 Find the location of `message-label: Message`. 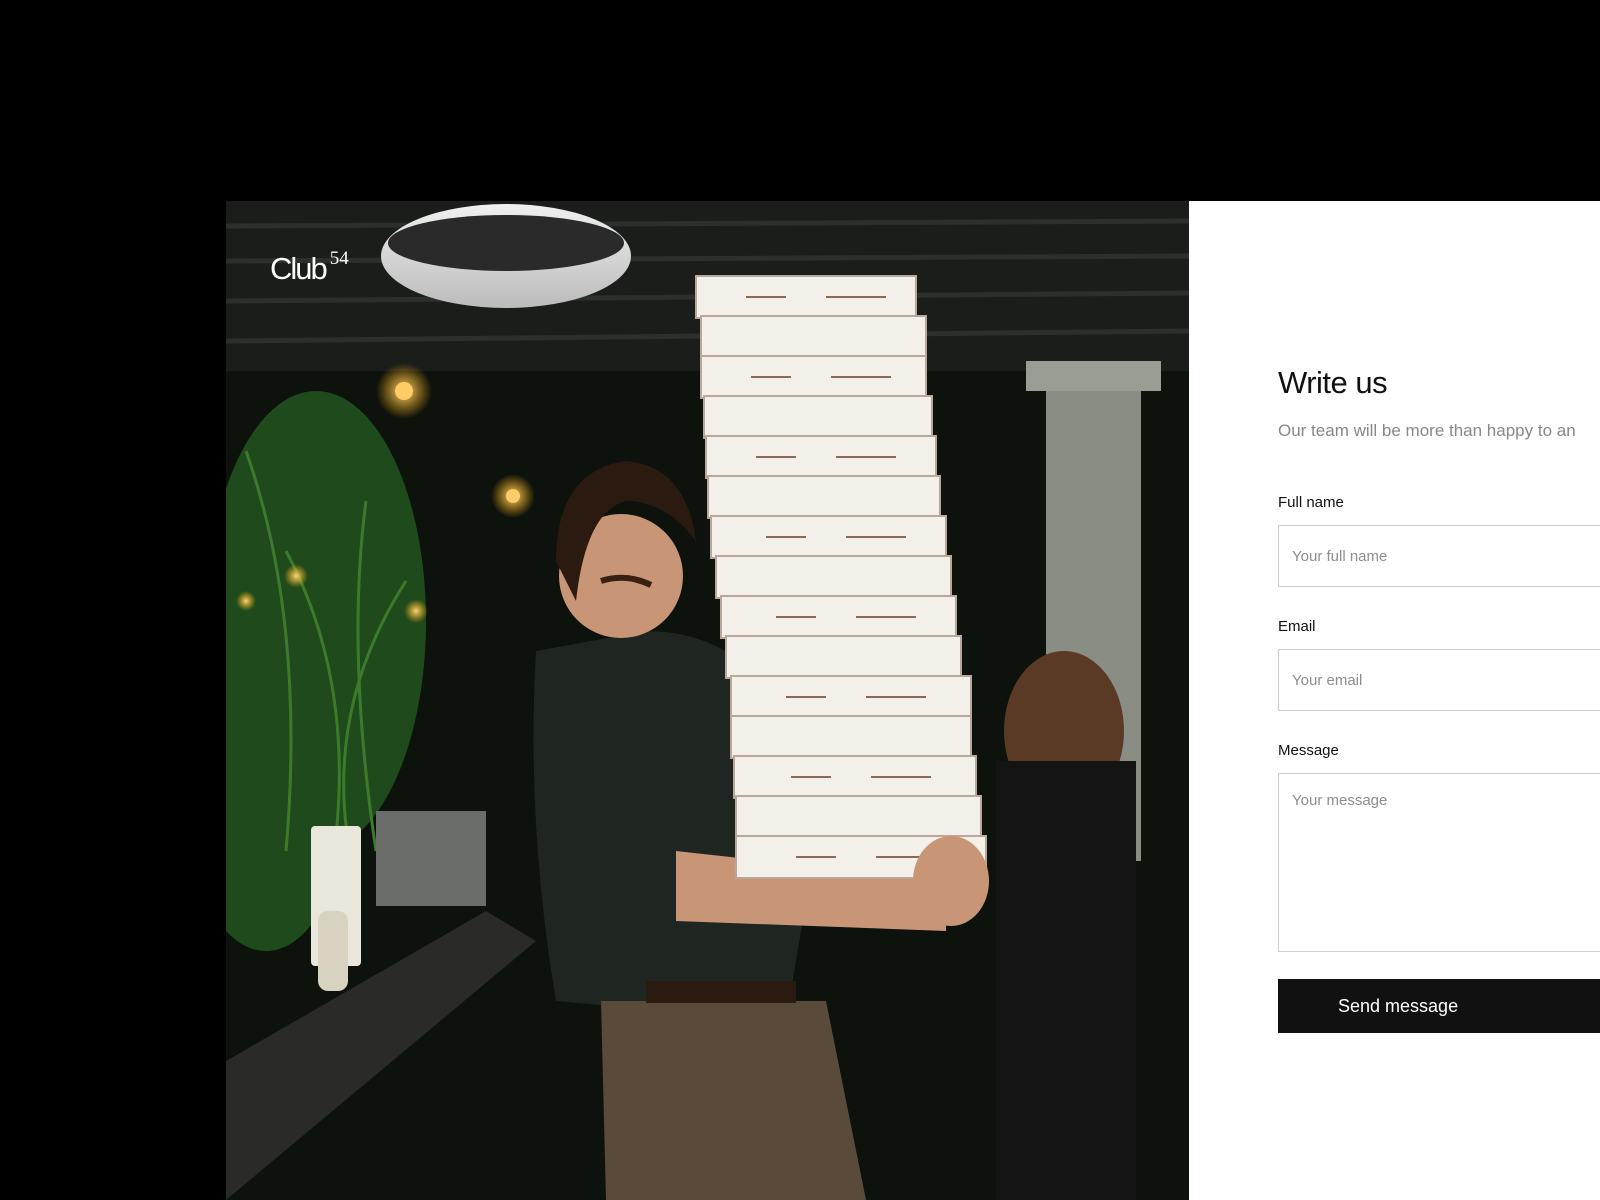

message-label: Message is located at coordinates (1308, 750).